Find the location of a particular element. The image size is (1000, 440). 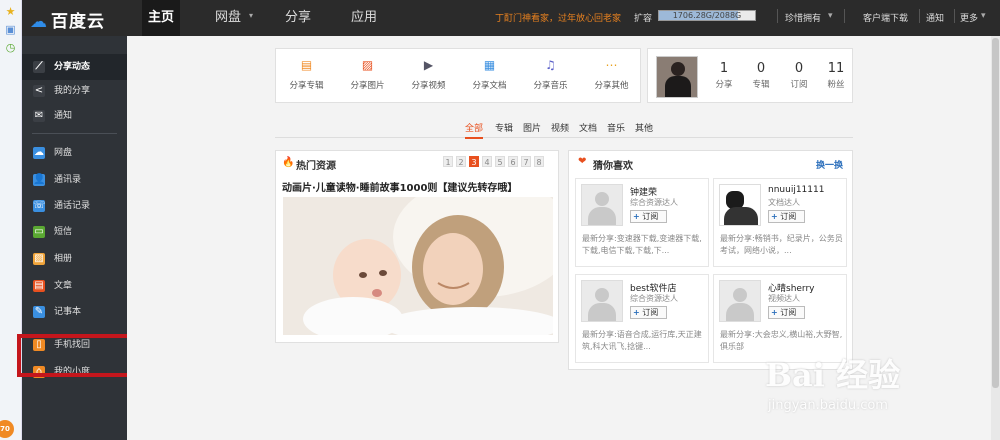

heart-icon: ❤ is located at coordinates (582, 161).